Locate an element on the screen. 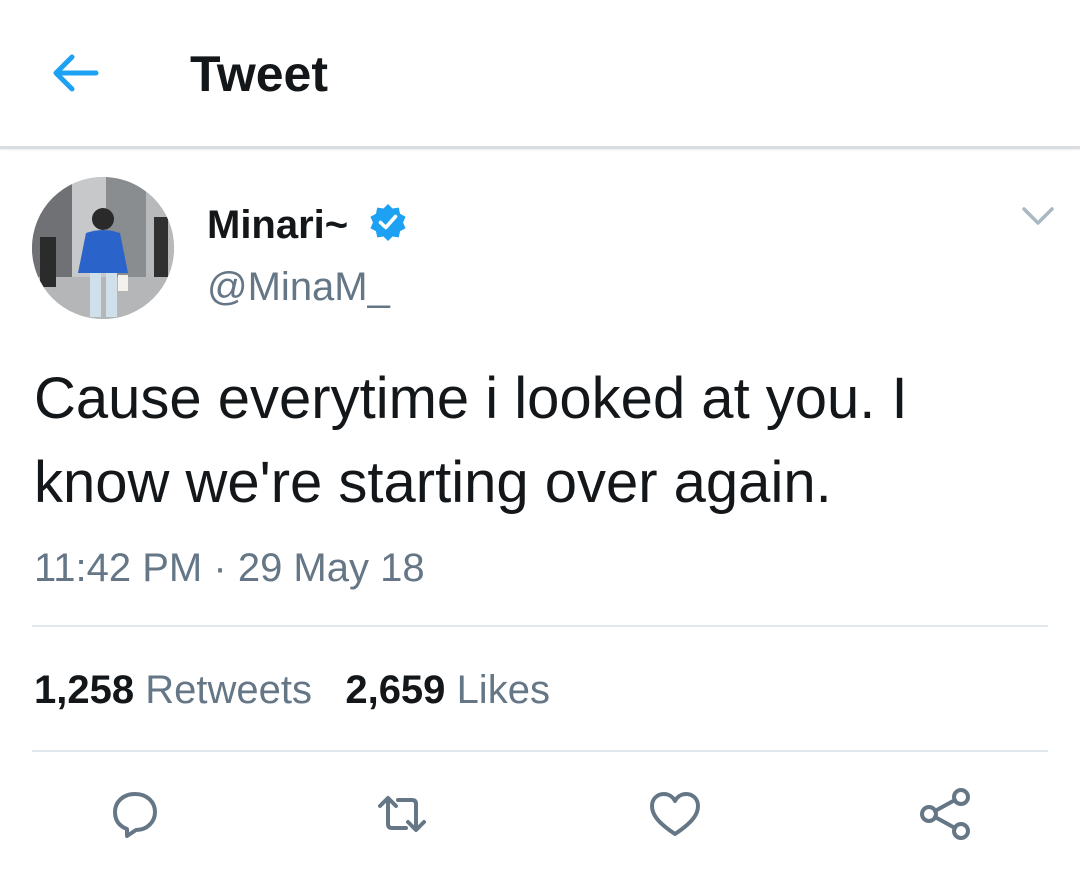 This screenshot has height=881, width=1080. chevron-down-icon is located at coordinates (1038, 216).